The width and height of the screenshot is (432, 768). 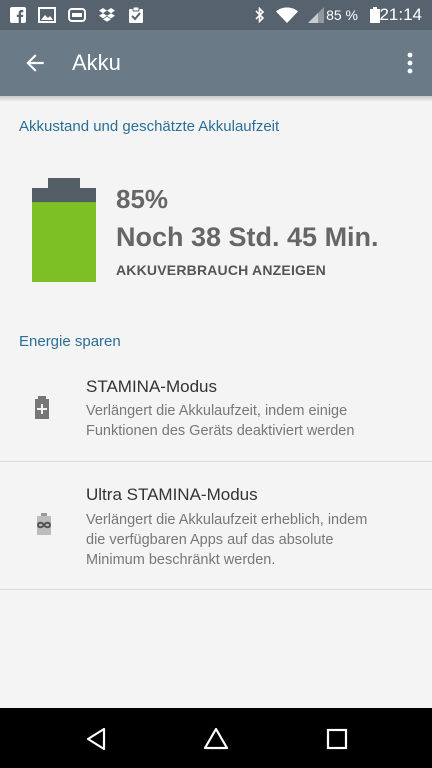 I want to click on navigation-bar, so click(x=216, y=738).